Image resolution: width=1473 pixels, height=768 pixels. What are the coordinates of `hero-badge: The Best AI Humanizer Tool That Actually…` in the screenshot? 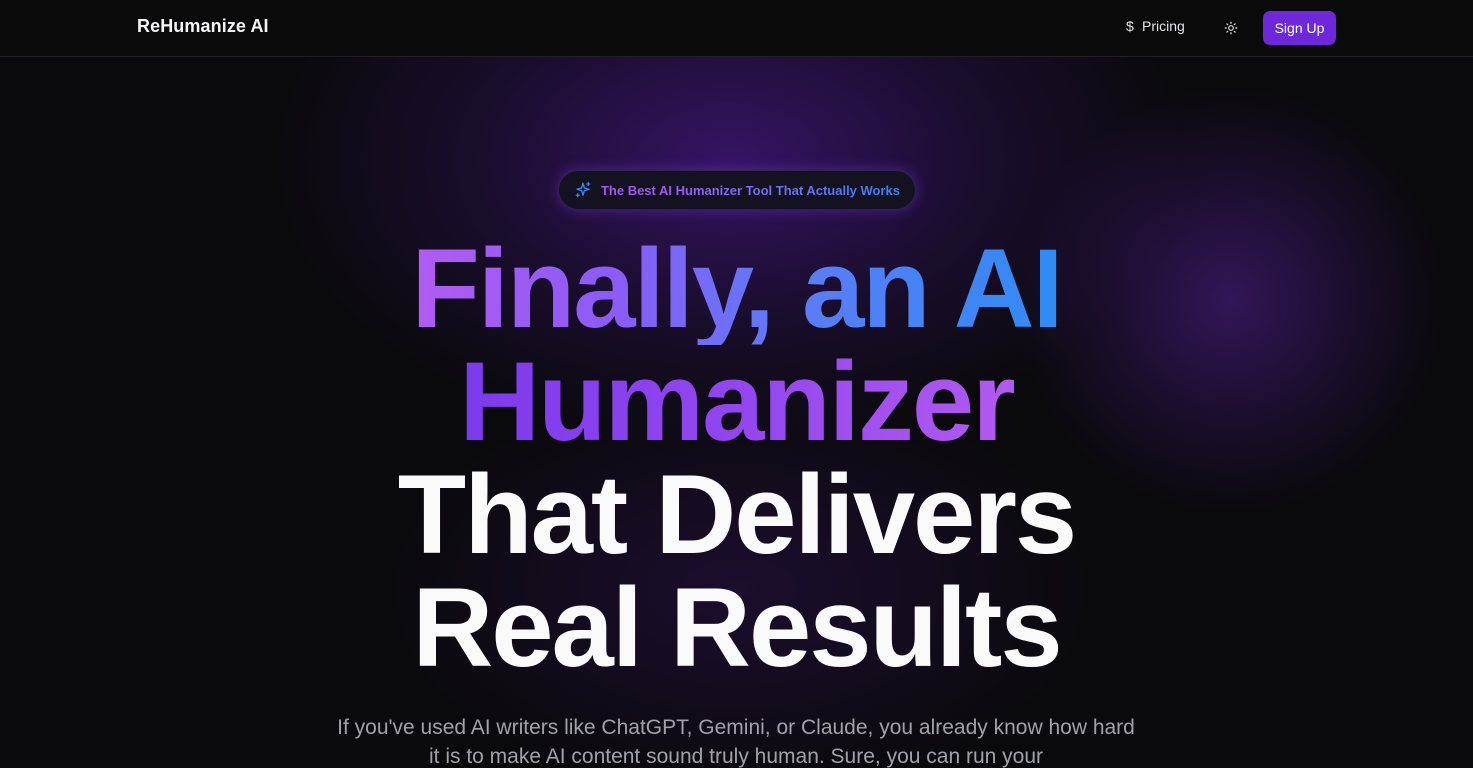 It's located at (737, 190).